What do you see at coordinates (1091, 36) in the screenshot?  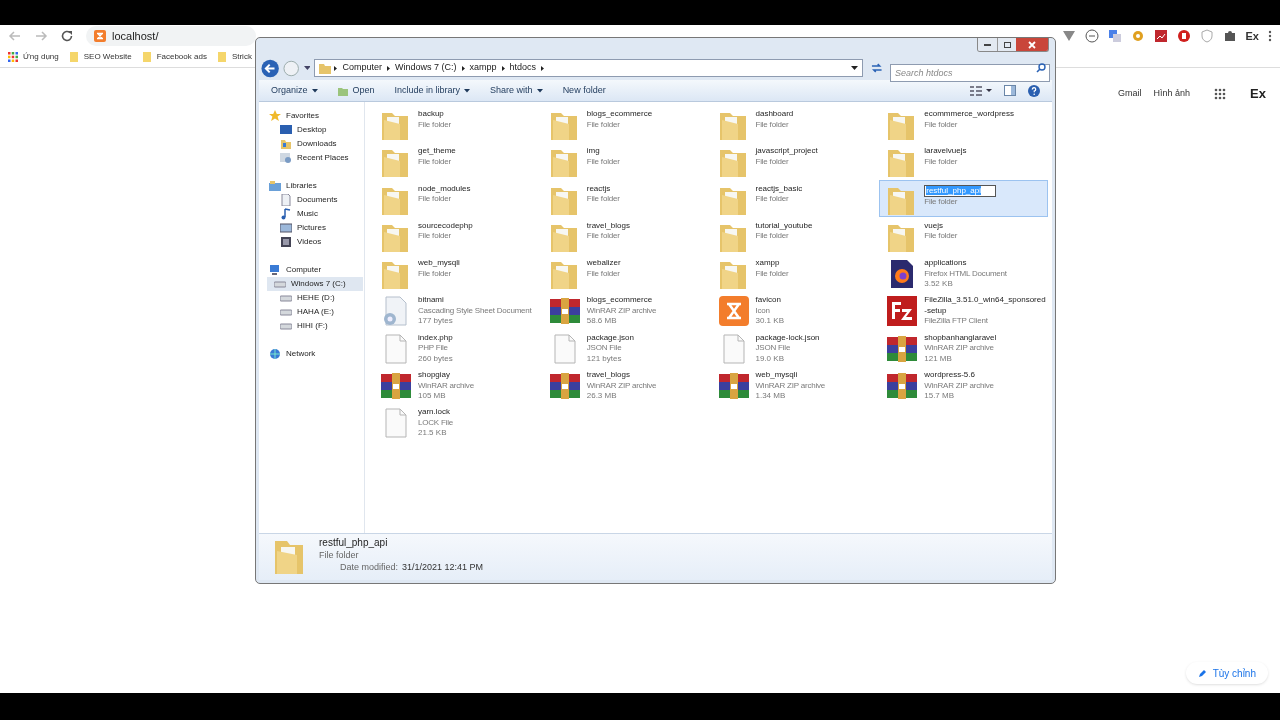 I see `circle-icon` at bounding box center [1091, 36].